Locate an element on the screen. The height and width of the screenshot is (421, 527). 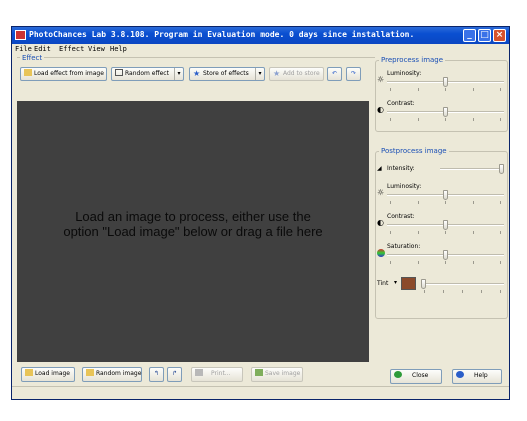
help-label: Help is located at coordinates (481, 375).